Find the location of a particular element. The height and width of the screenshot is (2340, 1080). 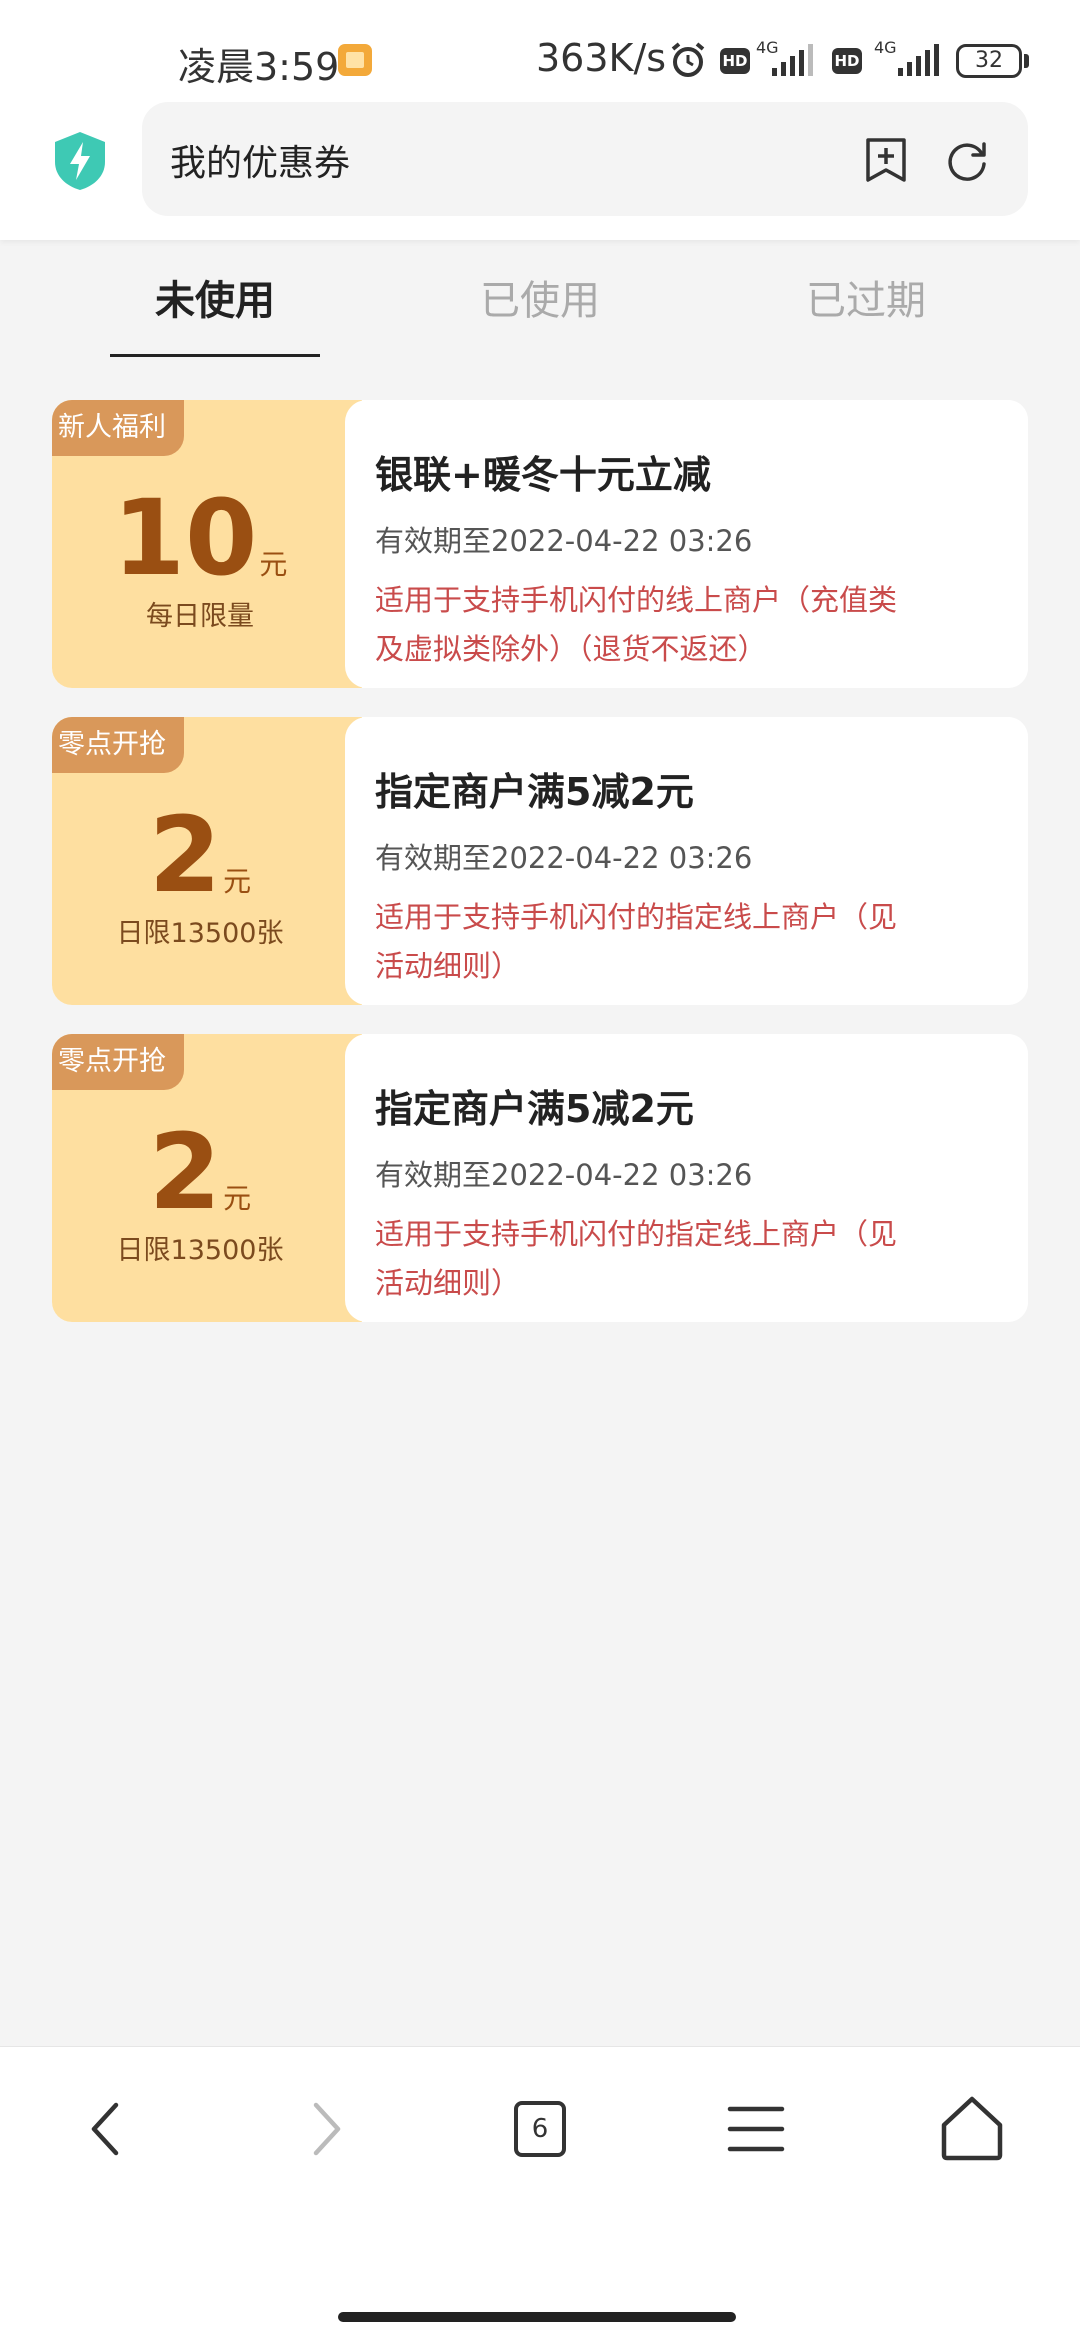

status-bar: 凌晨3:59 363K/s HD 4G HD 4G 32 is located at coordinates (540, 62).